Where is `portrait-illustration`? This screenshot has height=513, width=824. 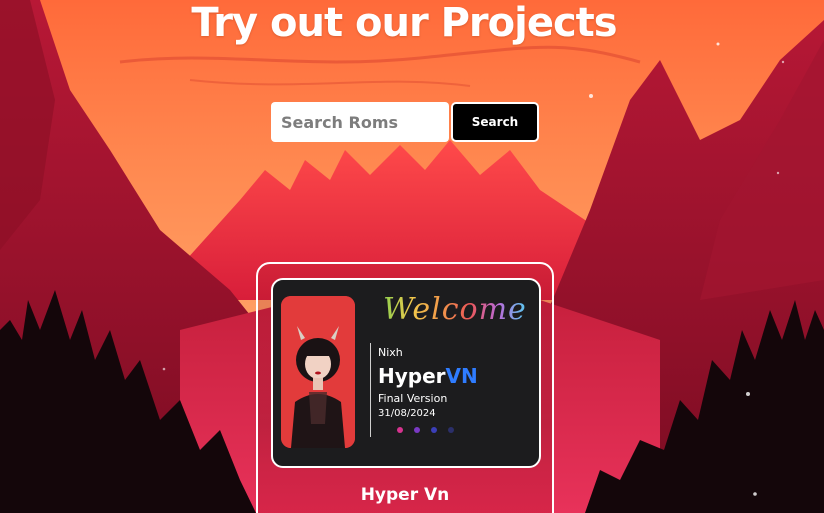
portrait-illustration is located at coordinates (318, 372).